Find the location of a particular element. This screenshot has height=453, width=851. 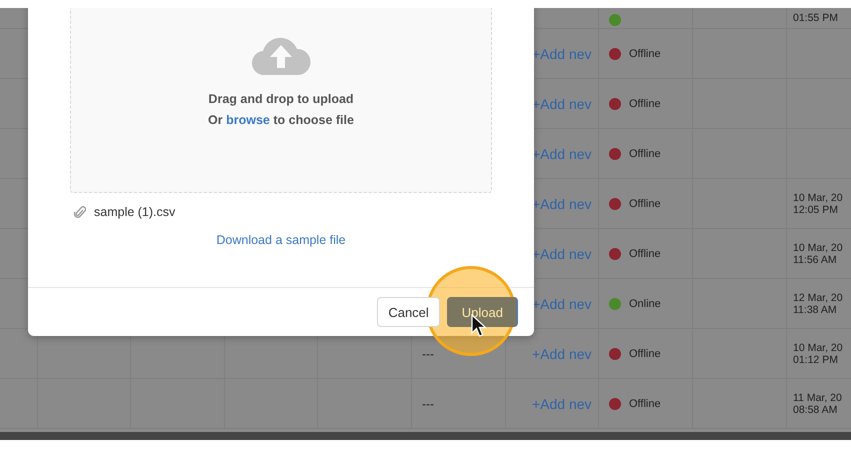

date-time-text: 11 Mar, 20 is located at coordinates (818, 398).